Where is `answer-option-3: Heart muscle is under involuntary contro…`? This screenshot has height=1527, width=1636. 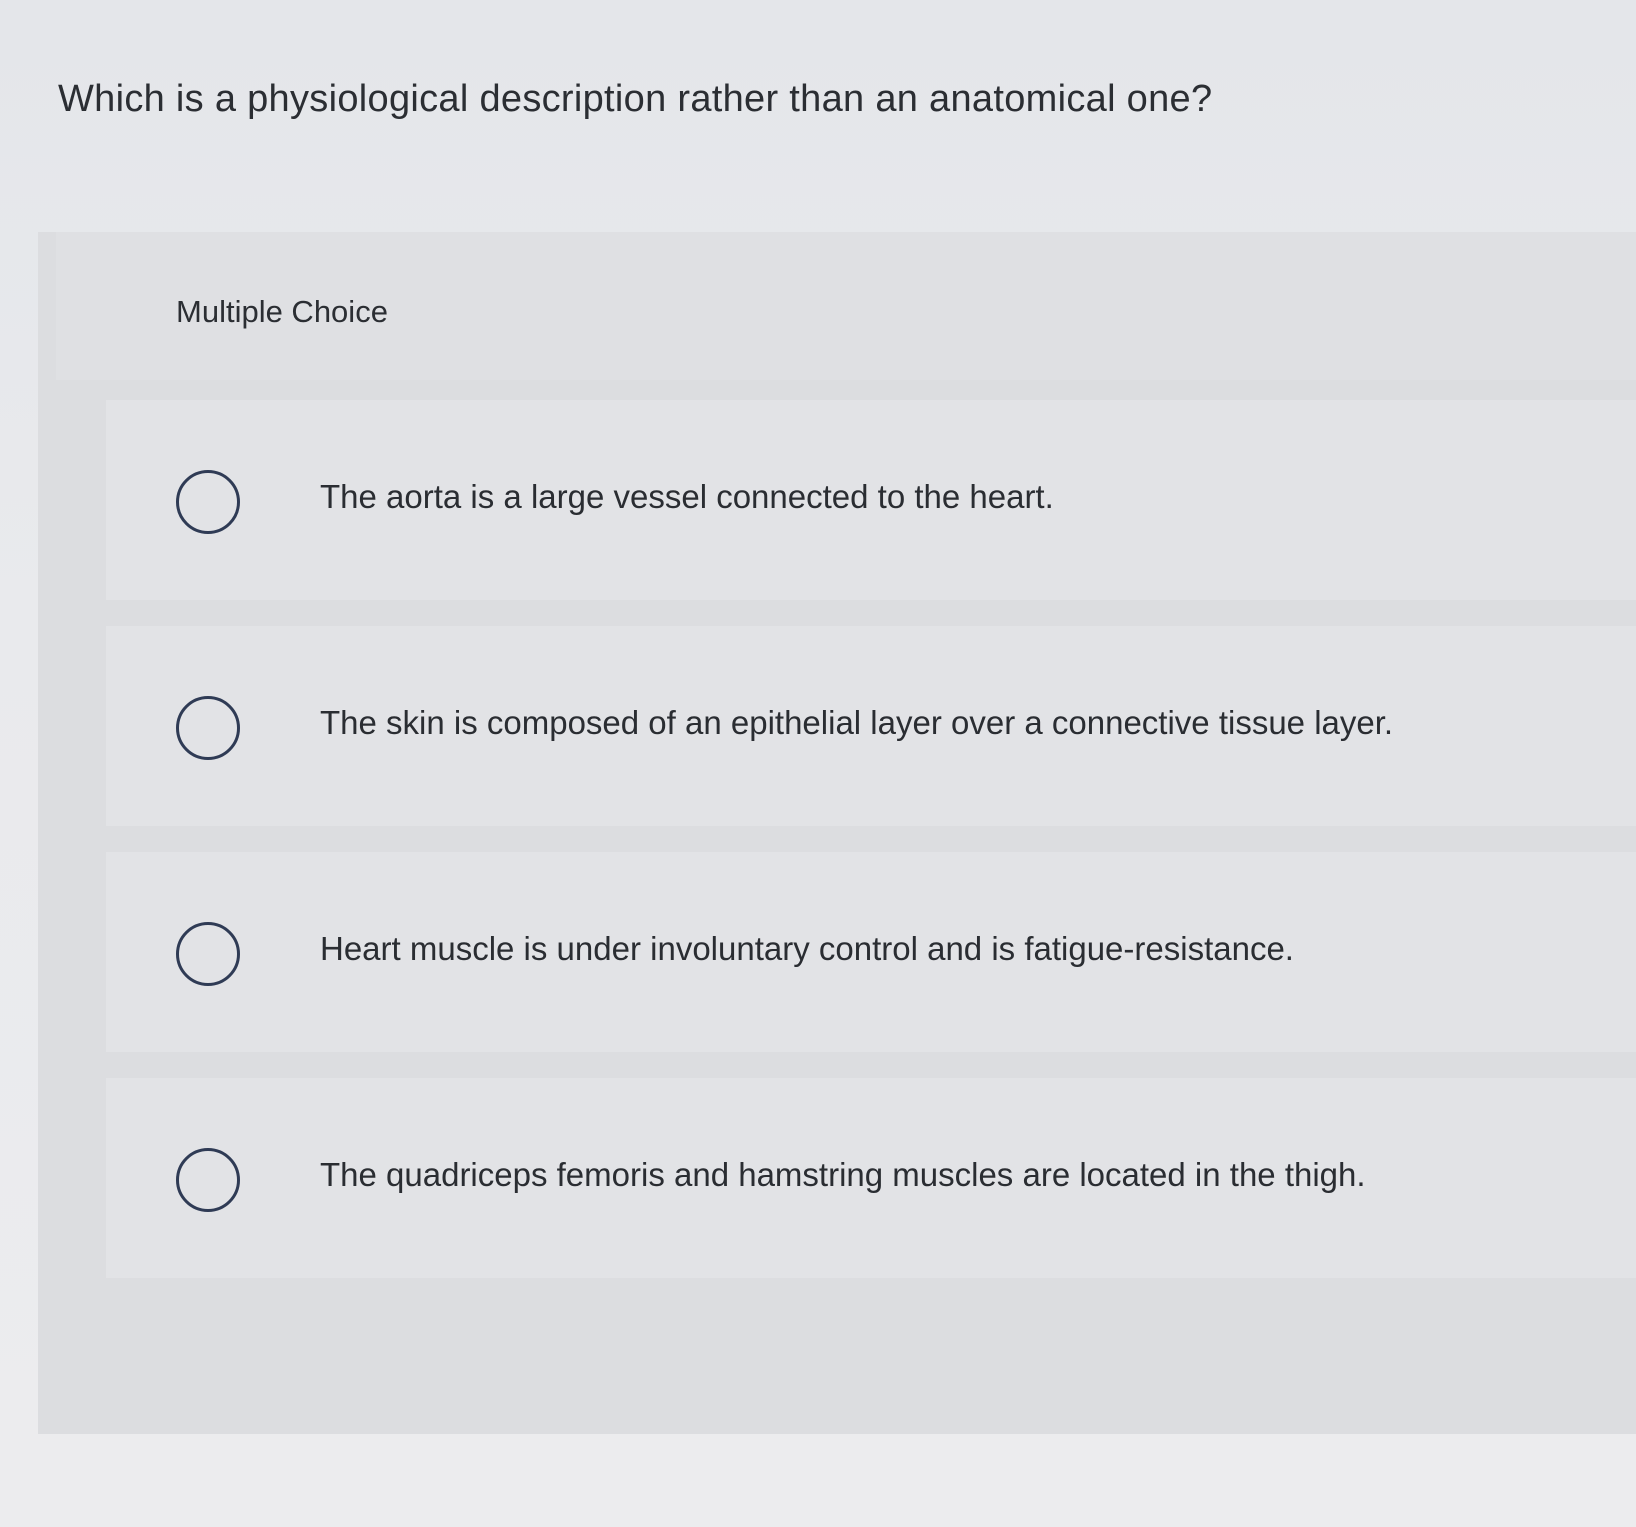
answer-option-3: Heart muscle is under involuntary contro… is located at coordinates (871, 952).